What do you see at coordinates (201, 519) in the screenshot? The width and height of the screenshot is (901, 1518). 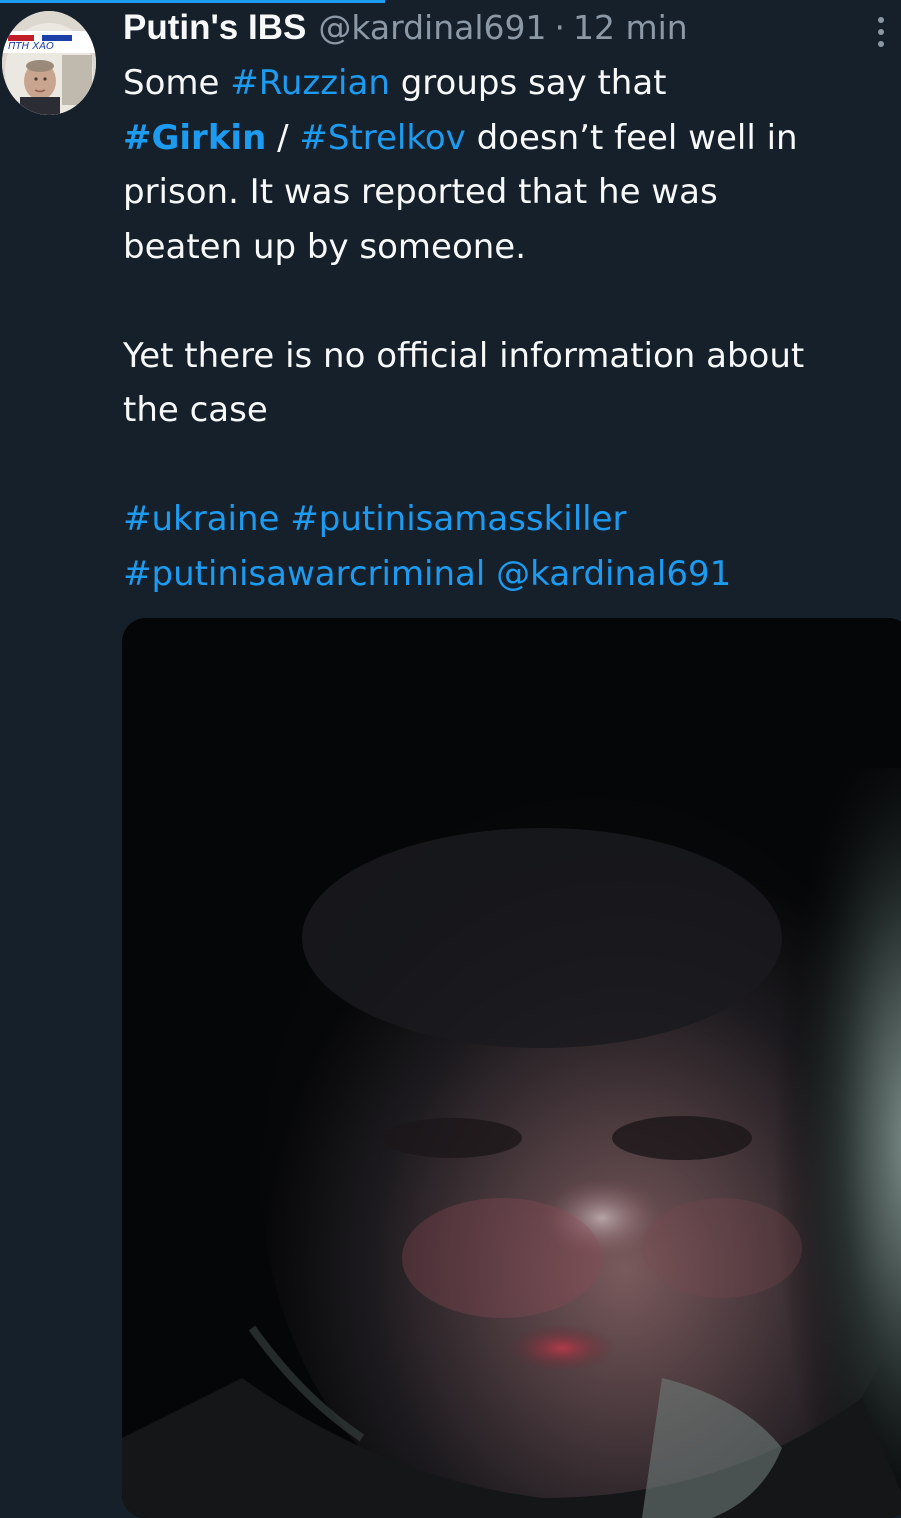 I see `hashtag-ukraine: #ukraine` at bounding box center [201, 519].